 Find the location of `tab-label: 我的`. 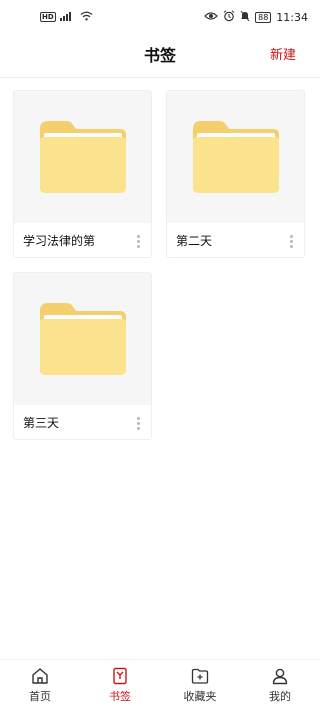

tab-label: 我的 is located at coordinates (280, 696).